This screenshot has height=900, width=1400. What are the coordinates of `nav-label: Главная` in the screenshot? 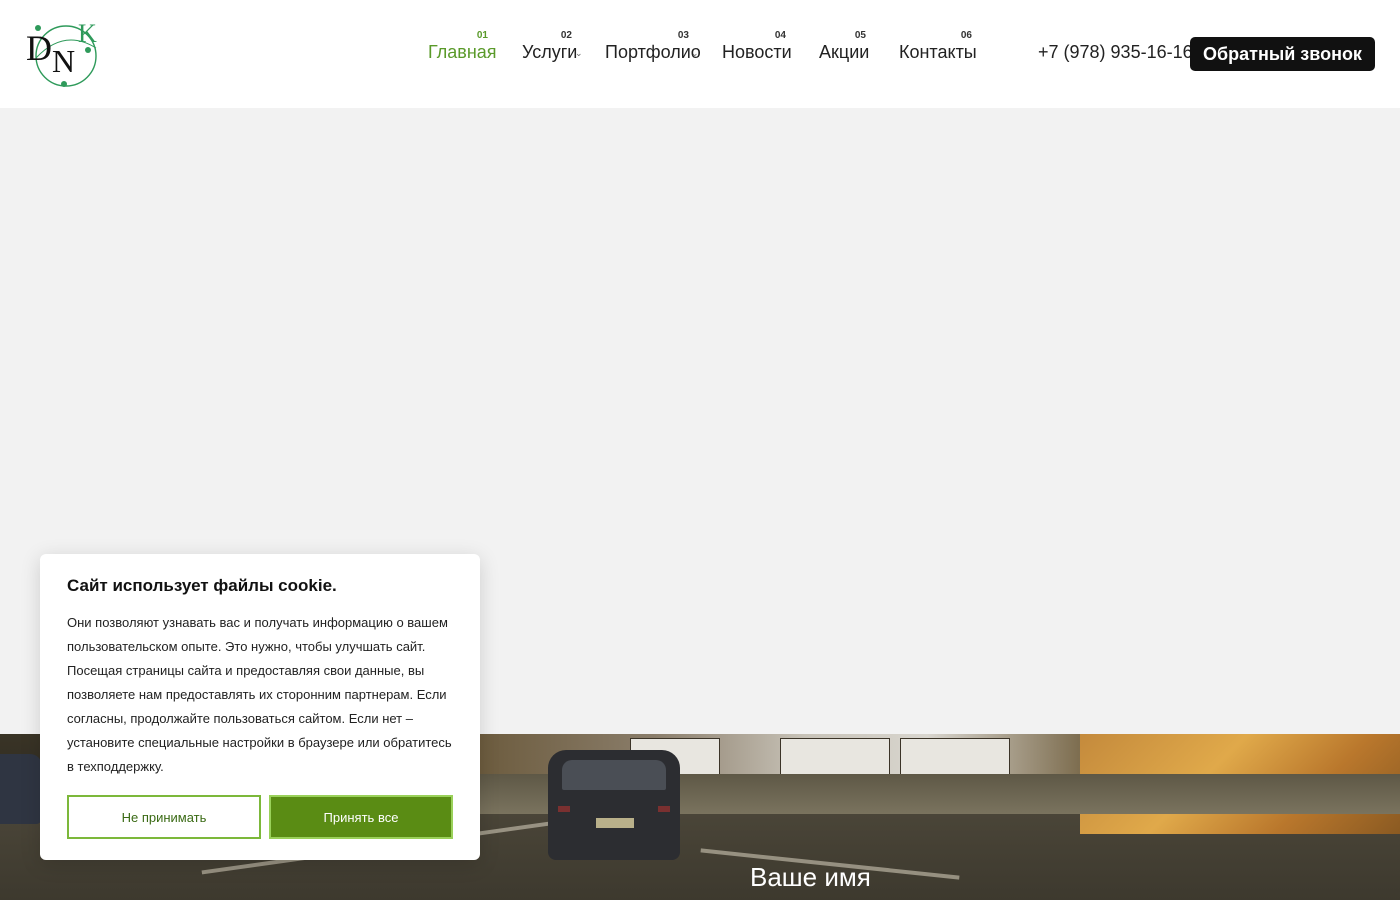 It's located at (462, 52).